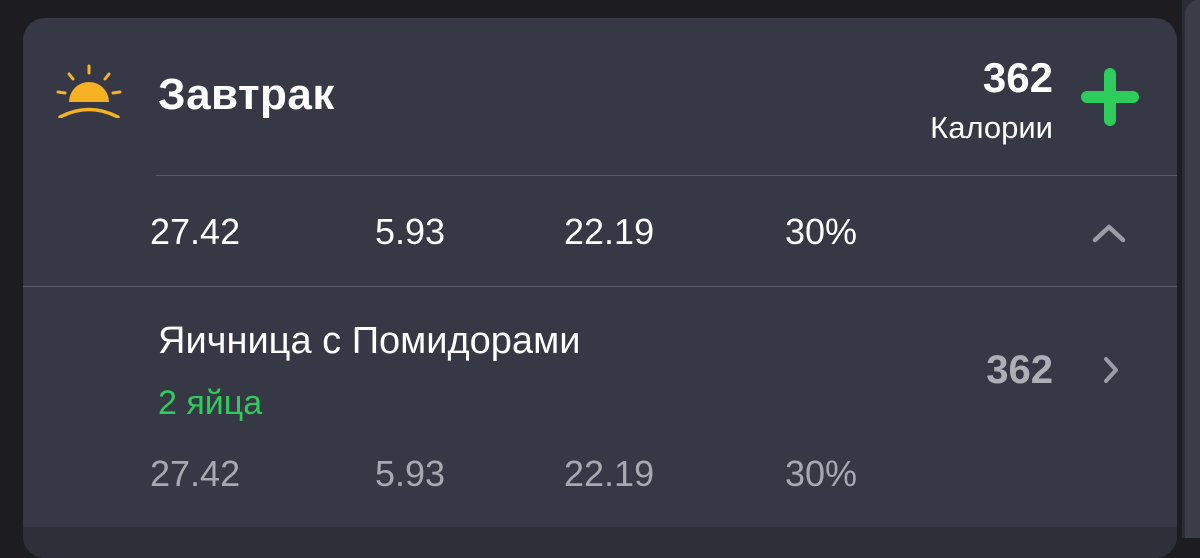  Describe the element at coordinates (1192, 269) in the screenshot. I see `adjacent-card-edge` at that location.